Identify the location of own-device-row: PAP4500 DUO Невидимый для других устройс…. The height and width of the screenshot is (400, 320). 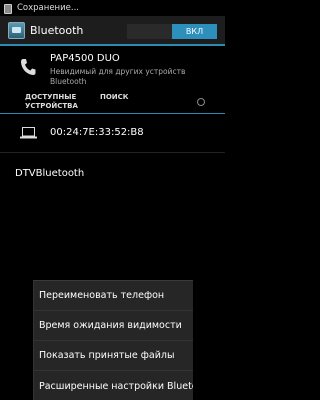
(112, 69).